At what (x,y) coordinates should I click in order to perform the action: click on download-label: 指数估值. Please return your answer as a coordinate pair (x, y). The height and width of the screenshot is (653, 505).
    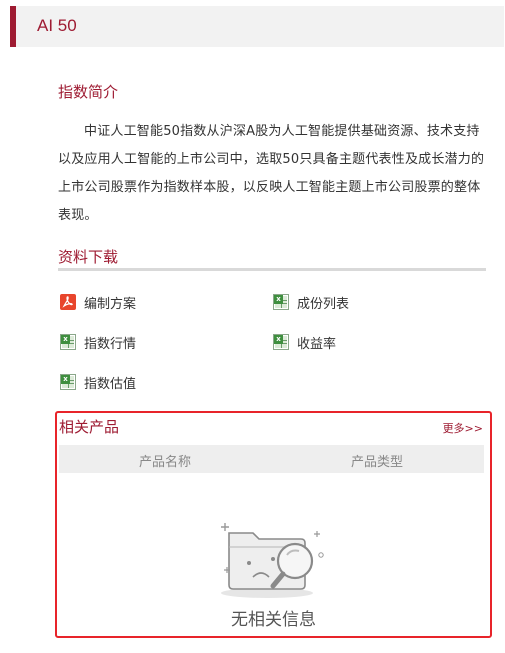
    Looking at the image, I should click on (110, 384).